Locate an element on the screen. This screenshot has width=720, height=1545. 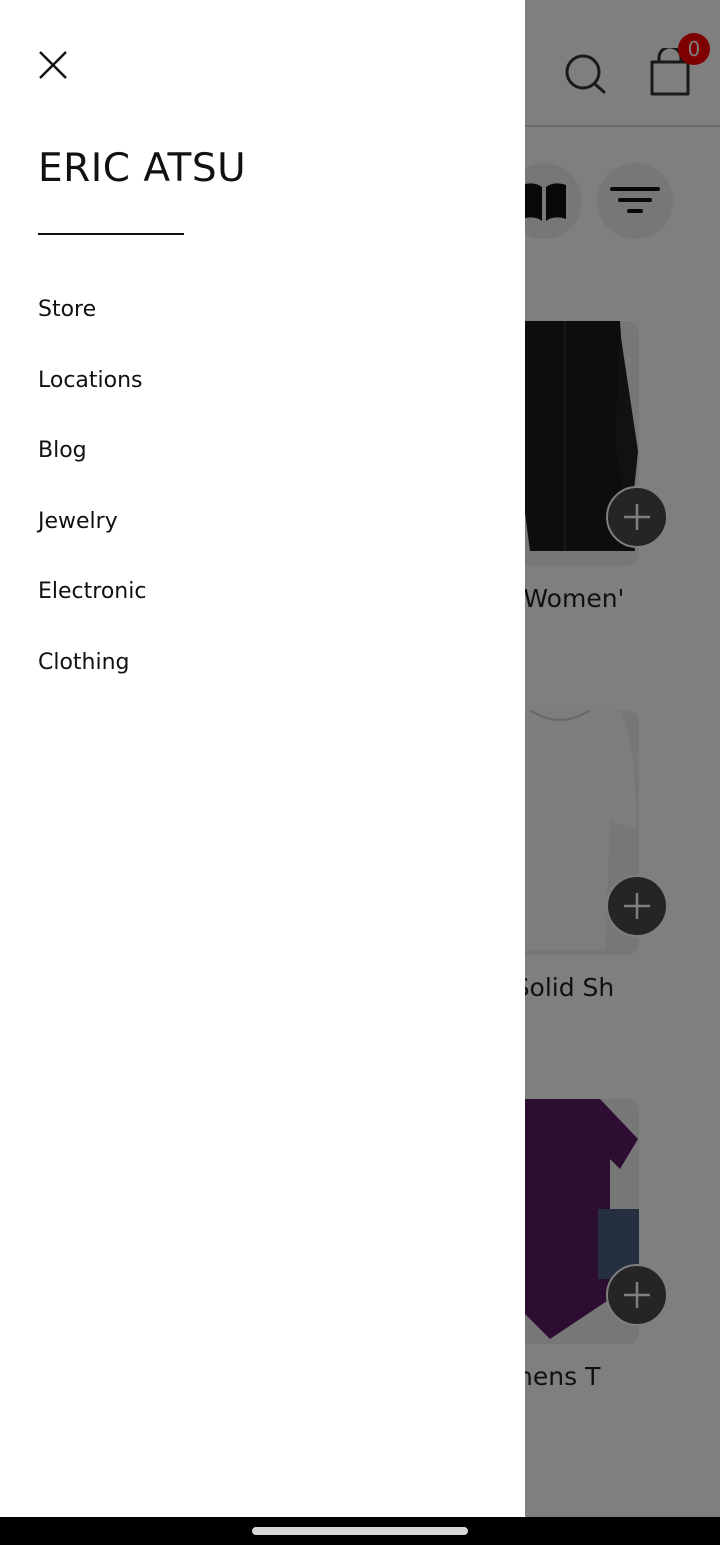
menu-item-store: Store is located at coordinates (92, 325).